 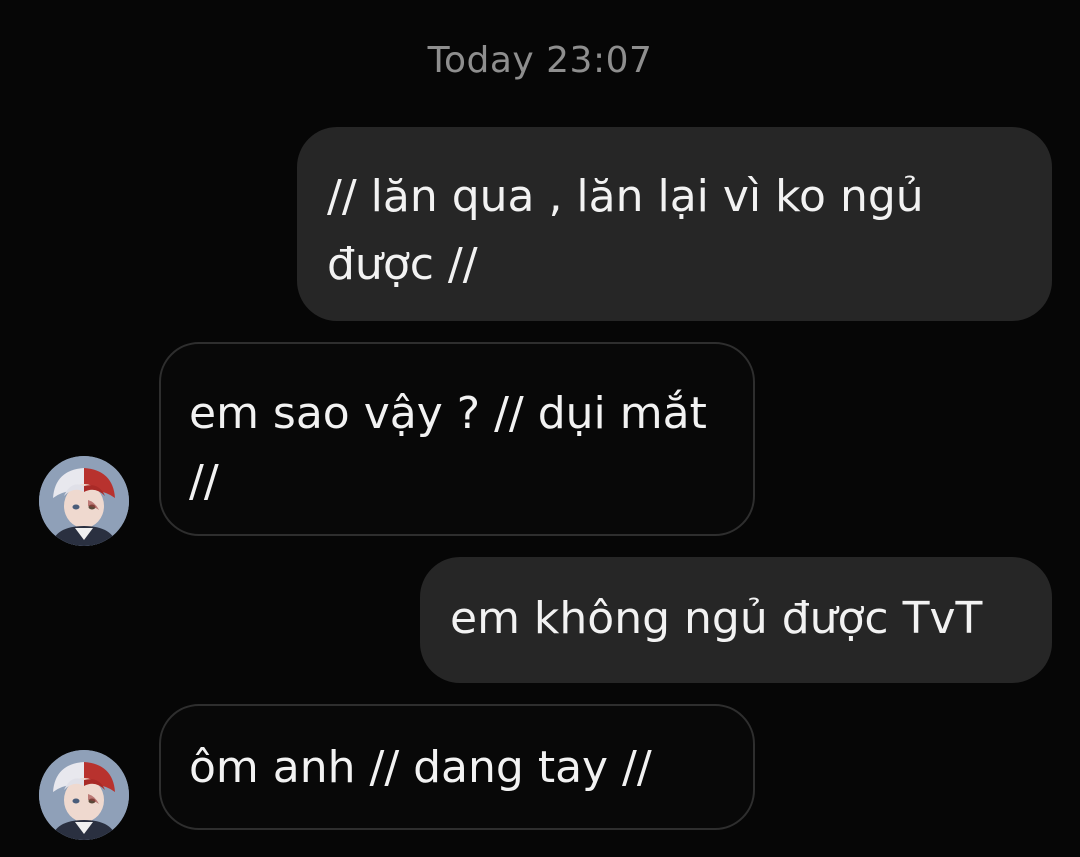 I want to click on incoming-message-bubble: ôm anh // dang tay //, so click(x=457, y=767).